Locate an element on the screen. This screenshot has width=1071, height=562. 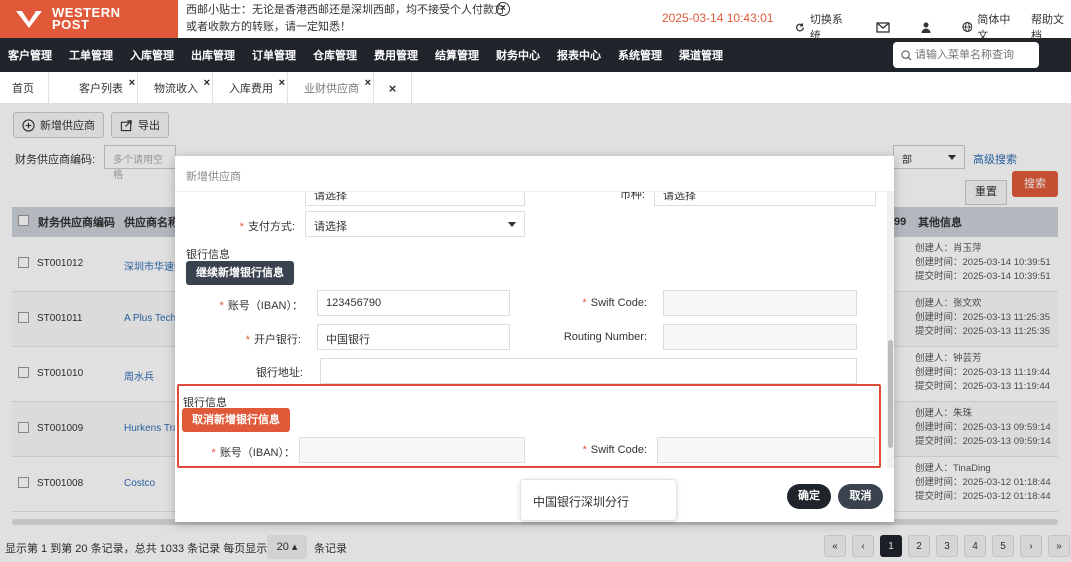
menu-item-report: 报表中心 is located at coordinates (579, 55).